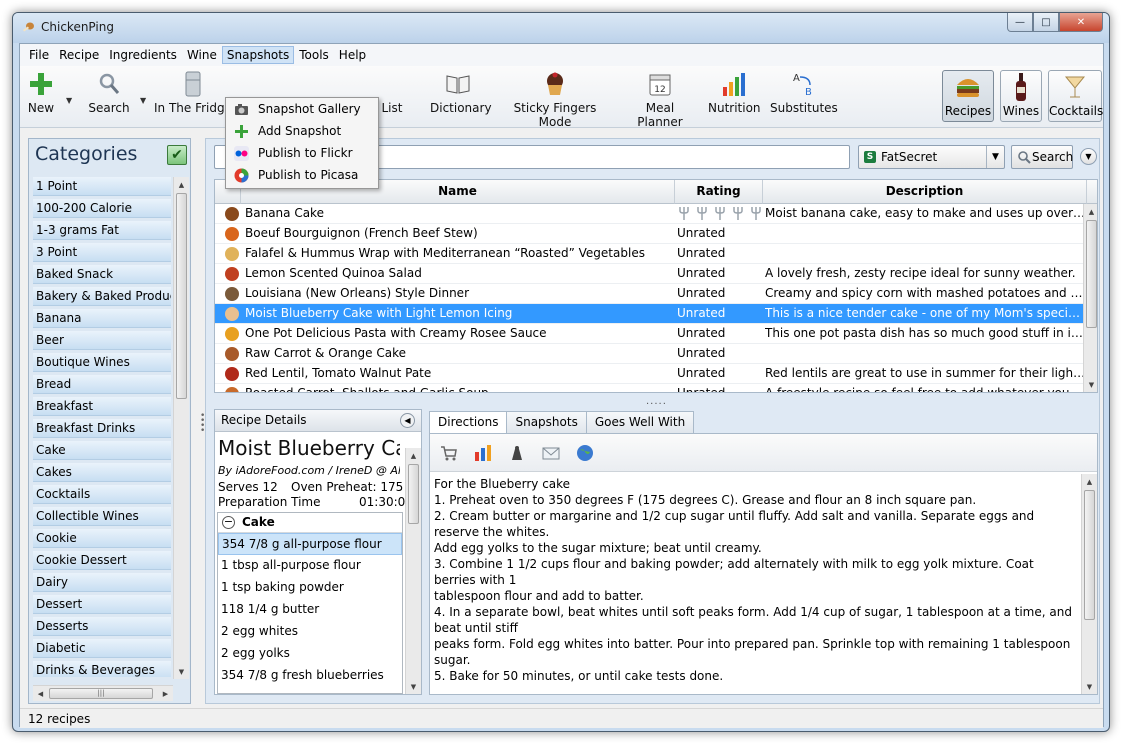  Describe the element at coordinates (69, 100) in the screenshot. I see `new-dropdown-arrow-icon: ▼` at that location.